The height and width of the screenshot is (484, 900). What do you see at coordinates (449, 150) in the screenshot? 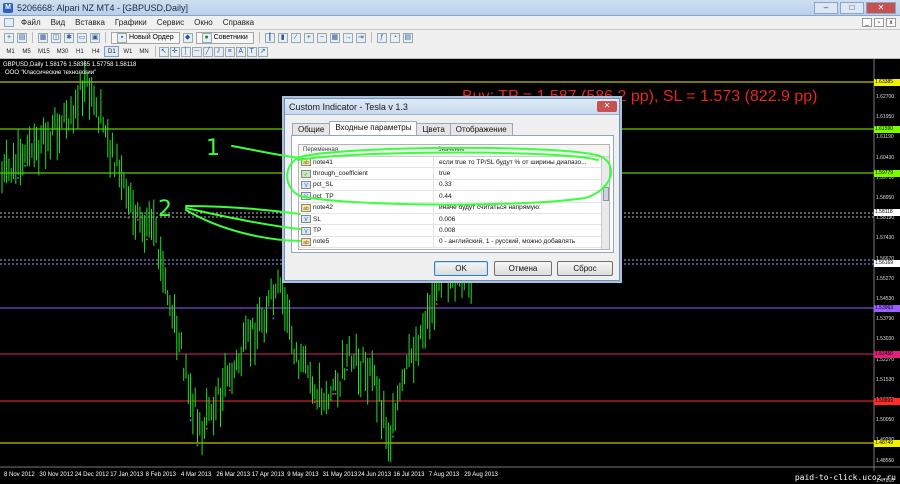
I see `column-value: Значение` at bounding box center [449, 150].